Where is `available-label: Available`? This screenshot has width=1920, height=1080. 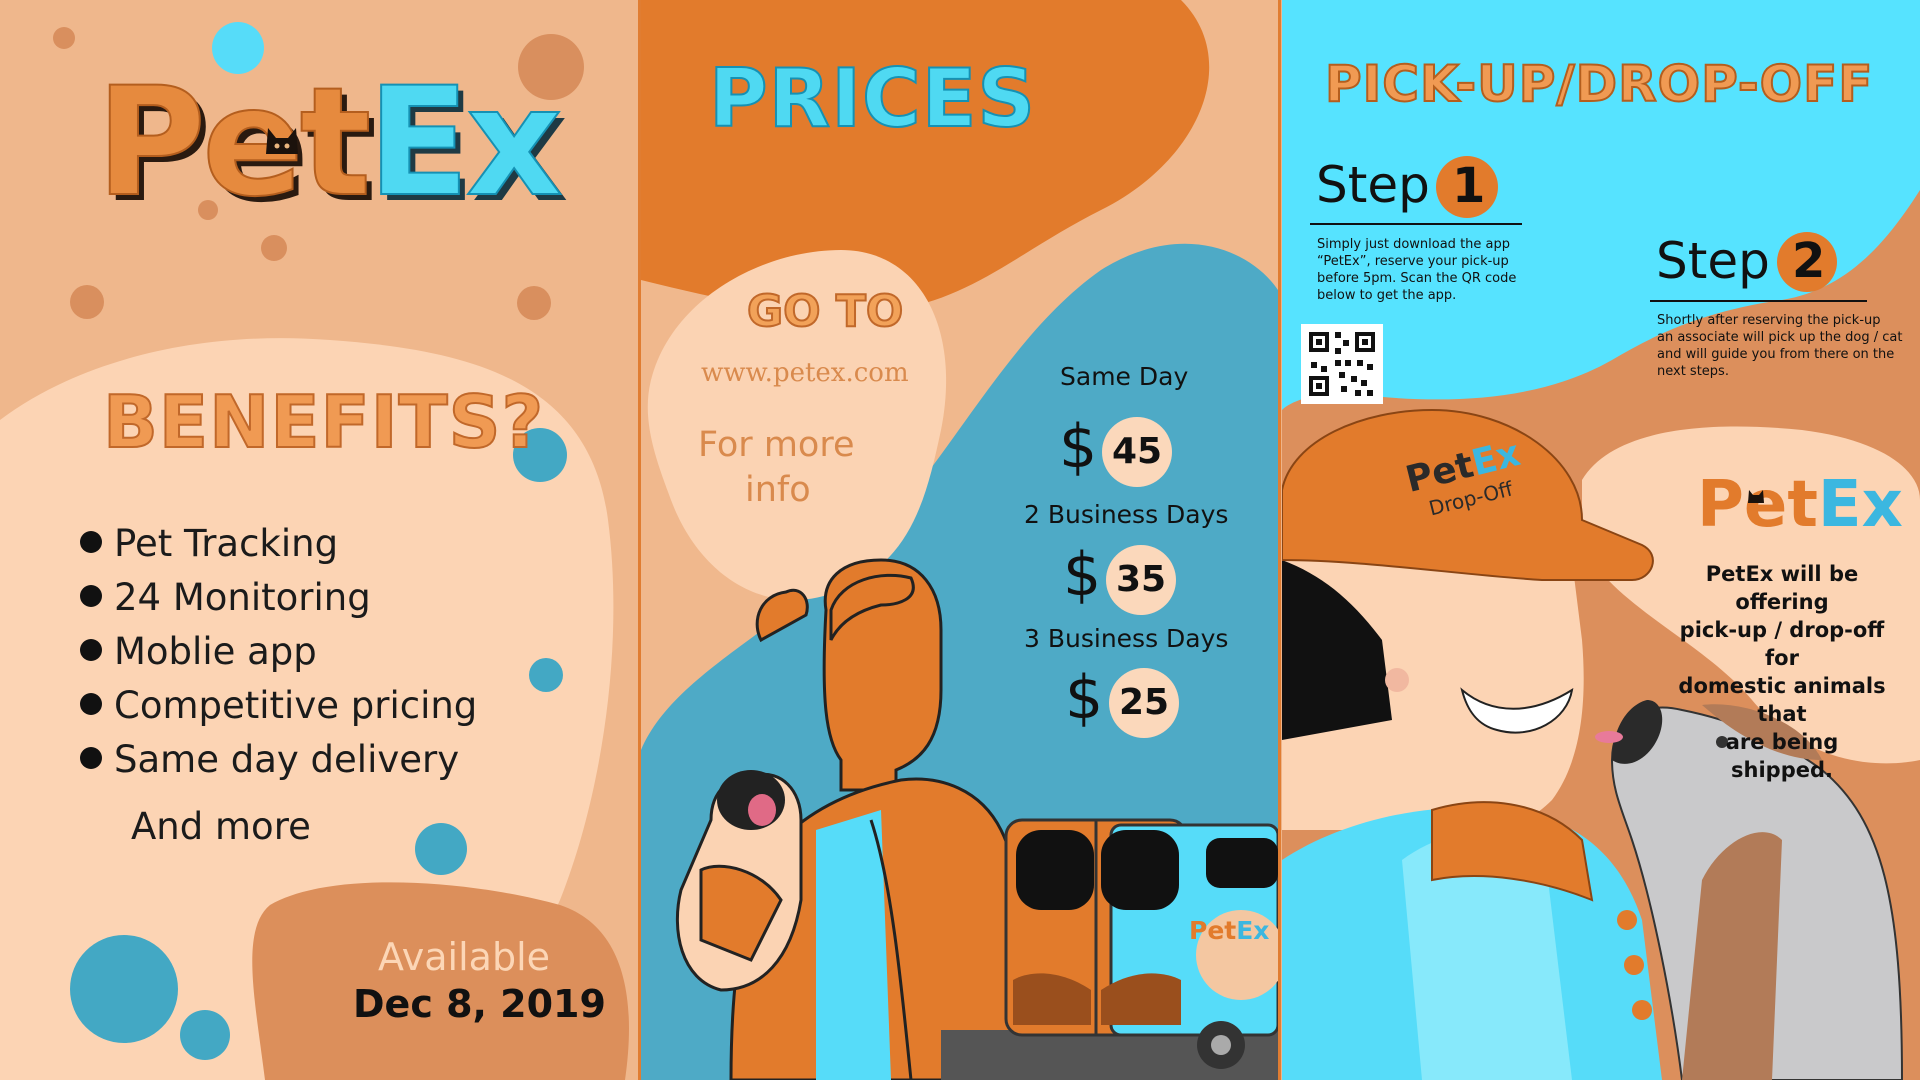
available-label: Available is located at coordinates (464, 957).